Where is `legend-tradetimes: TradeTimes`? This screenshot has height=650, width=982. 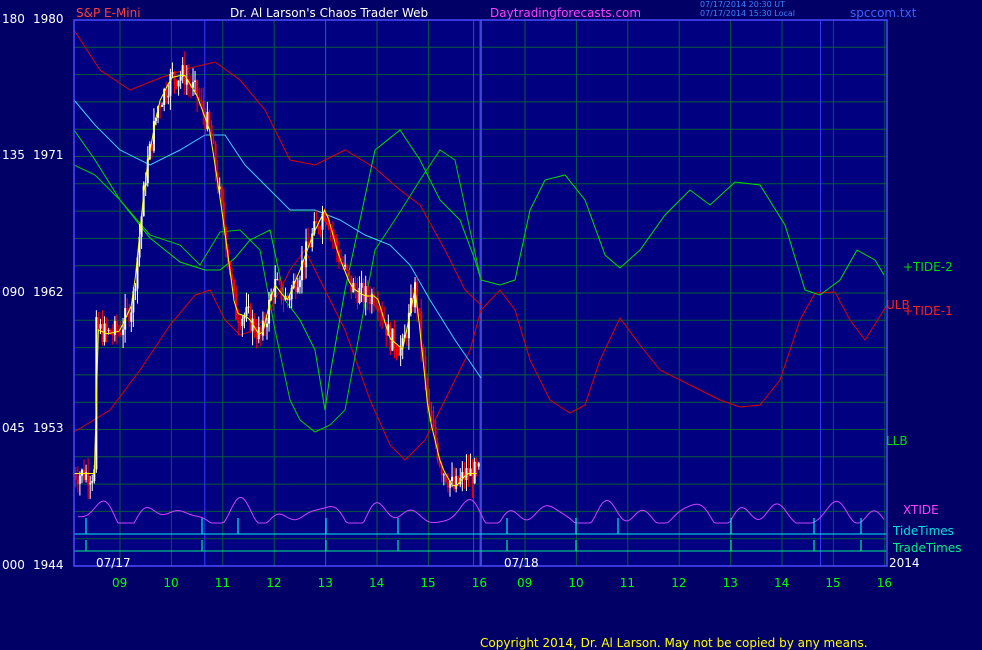 legend-tradetimes: TradeTimes is located at coordinates (927, 548).